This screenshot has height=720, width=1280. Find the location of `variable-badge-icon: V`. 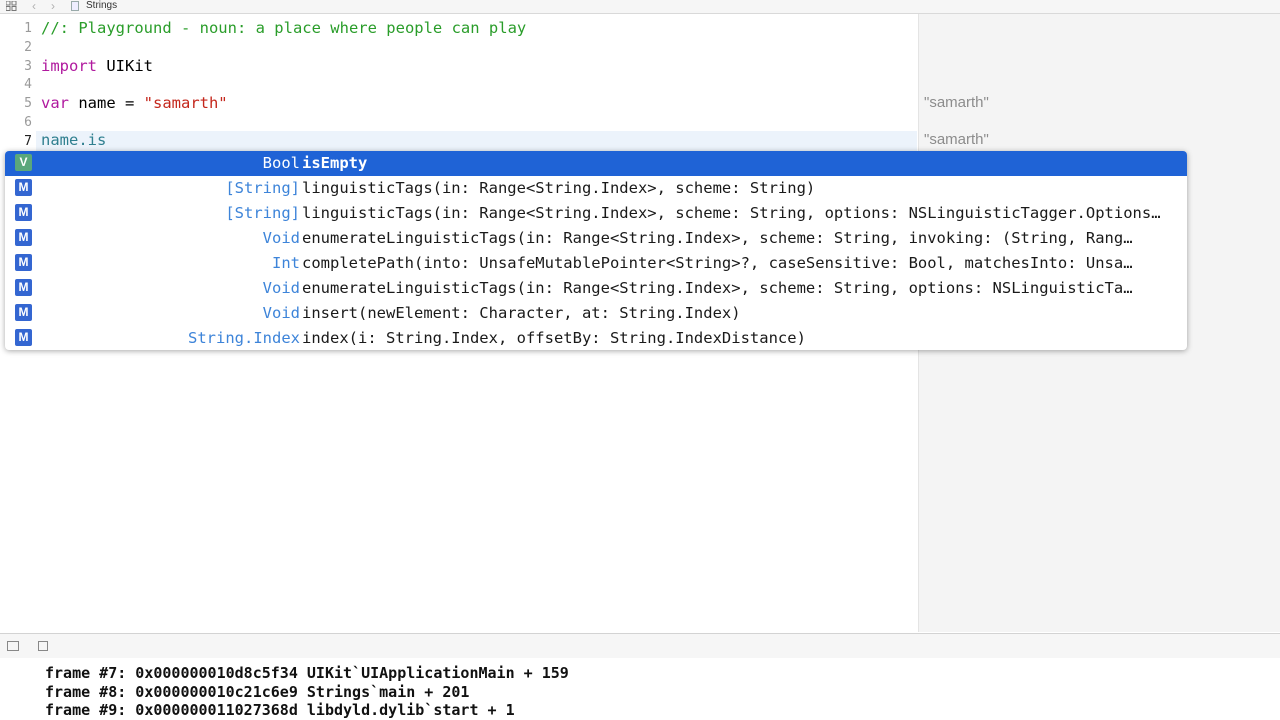

variable-badge-icon: V is located at coordinates (23, 162).